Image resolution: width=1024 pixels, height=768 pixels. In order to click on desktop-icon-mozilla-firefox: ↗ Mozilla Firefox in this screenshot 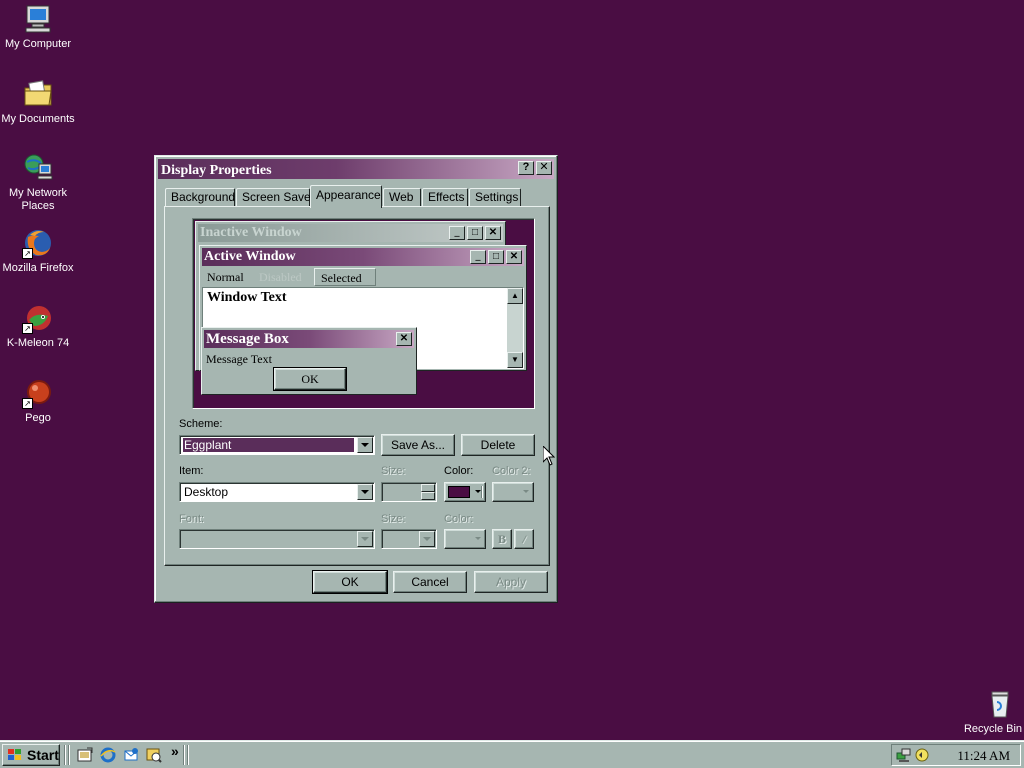, I will do `click(38, 251)`.